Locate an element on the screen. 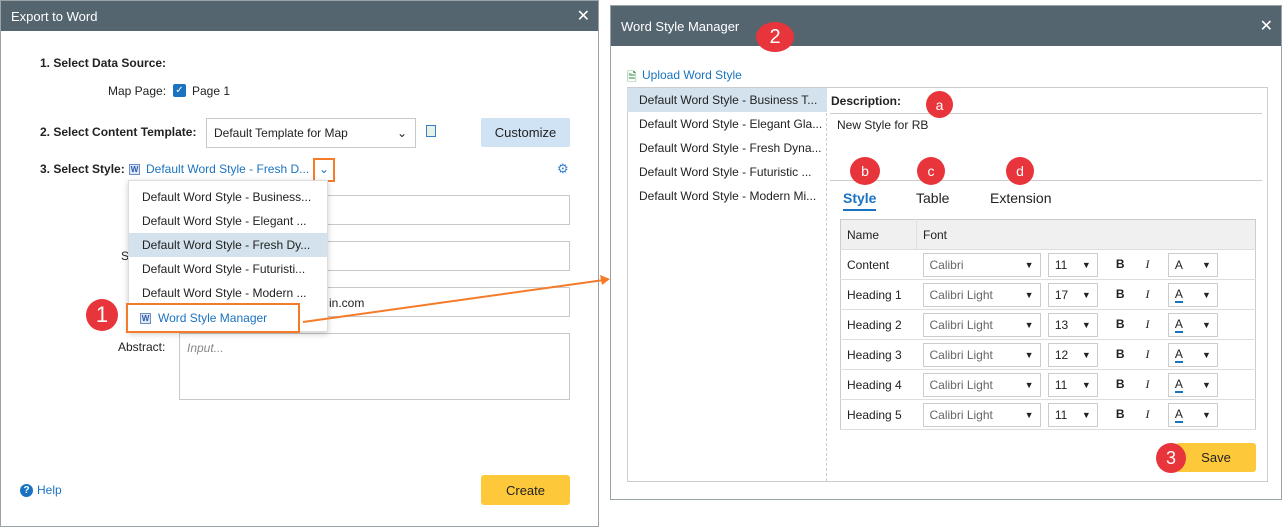 Image resolution: width=1284 pixels, height=528 pixels. column-header-name: Name is located at coordinates (878, 234).